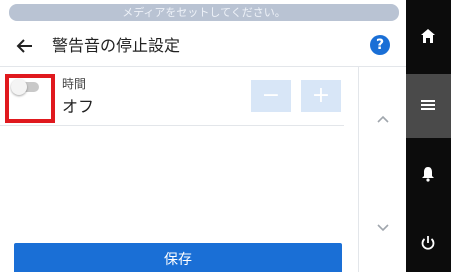 This screenshot has height=272, width=451. What do you see at coordinates (74, 84) in the screenshot?
I see `setting-label: 時間` at bounding box center [74, 84].